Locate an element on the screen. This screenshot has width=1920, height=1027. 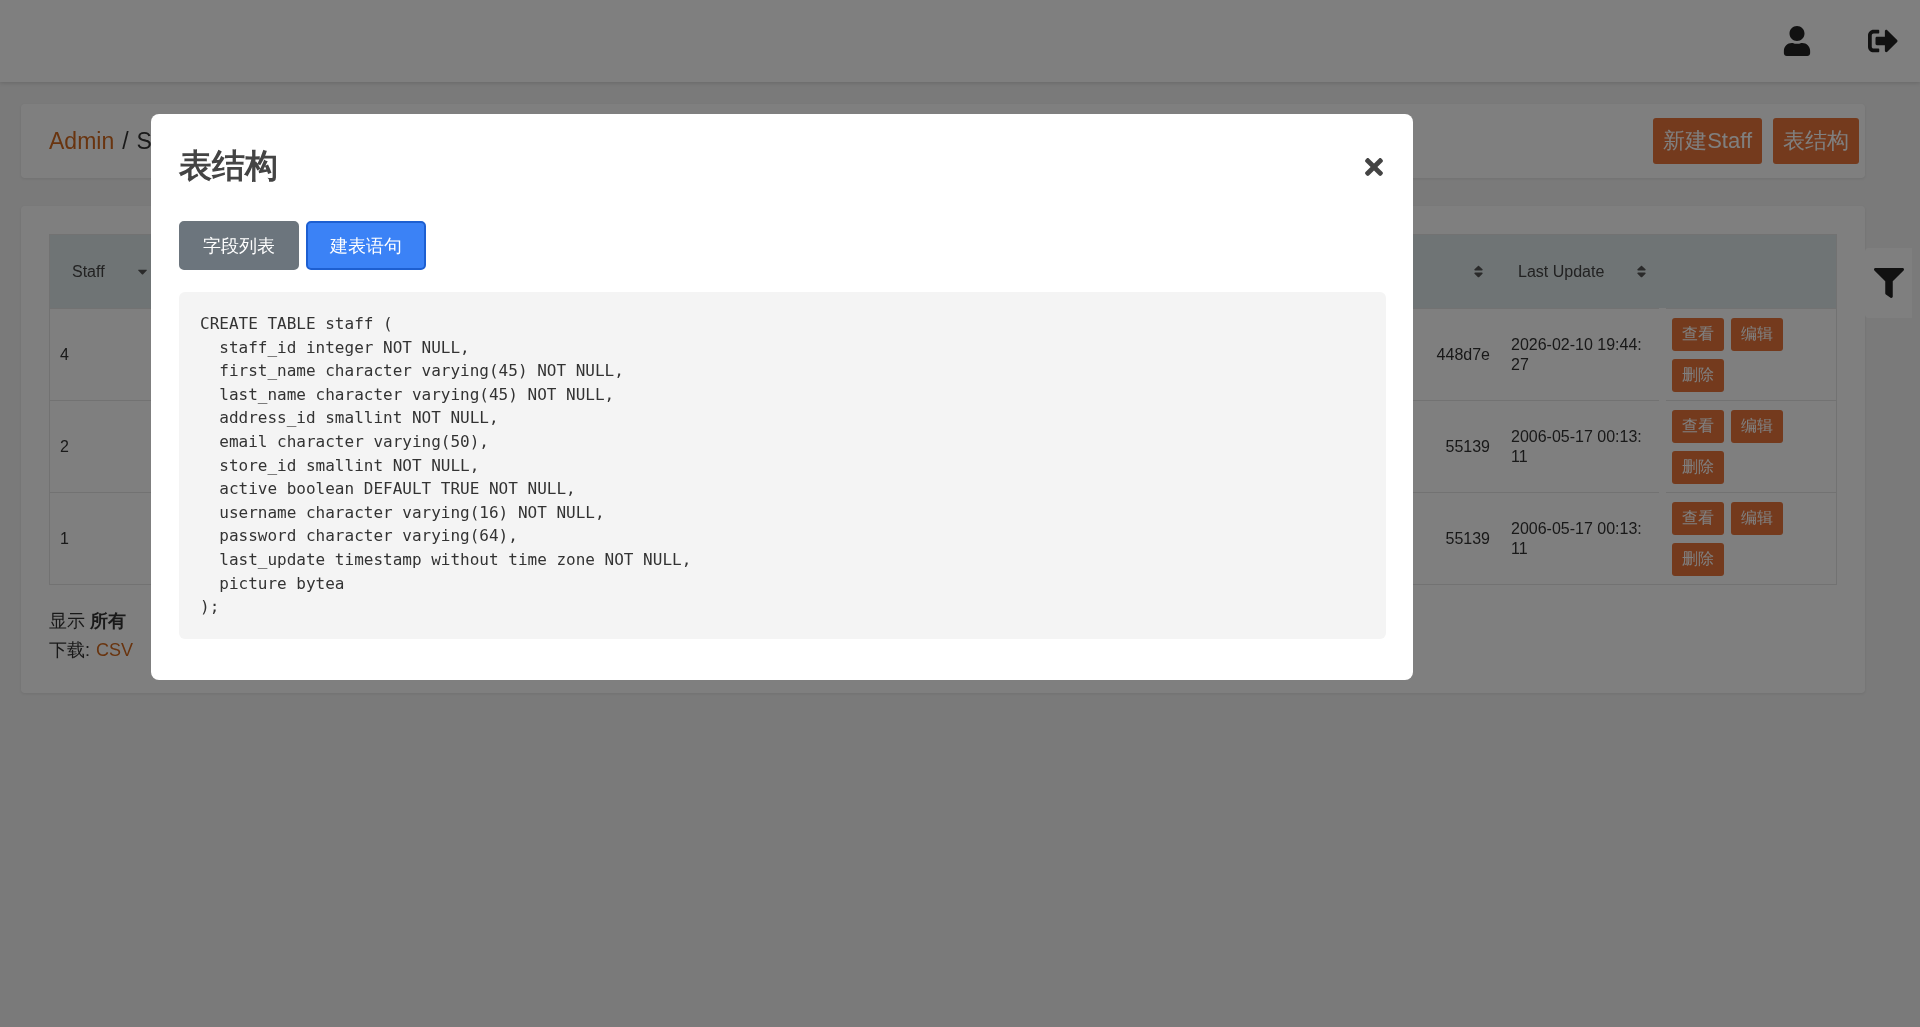
filter-icon is located at coordinates (1888, 283).